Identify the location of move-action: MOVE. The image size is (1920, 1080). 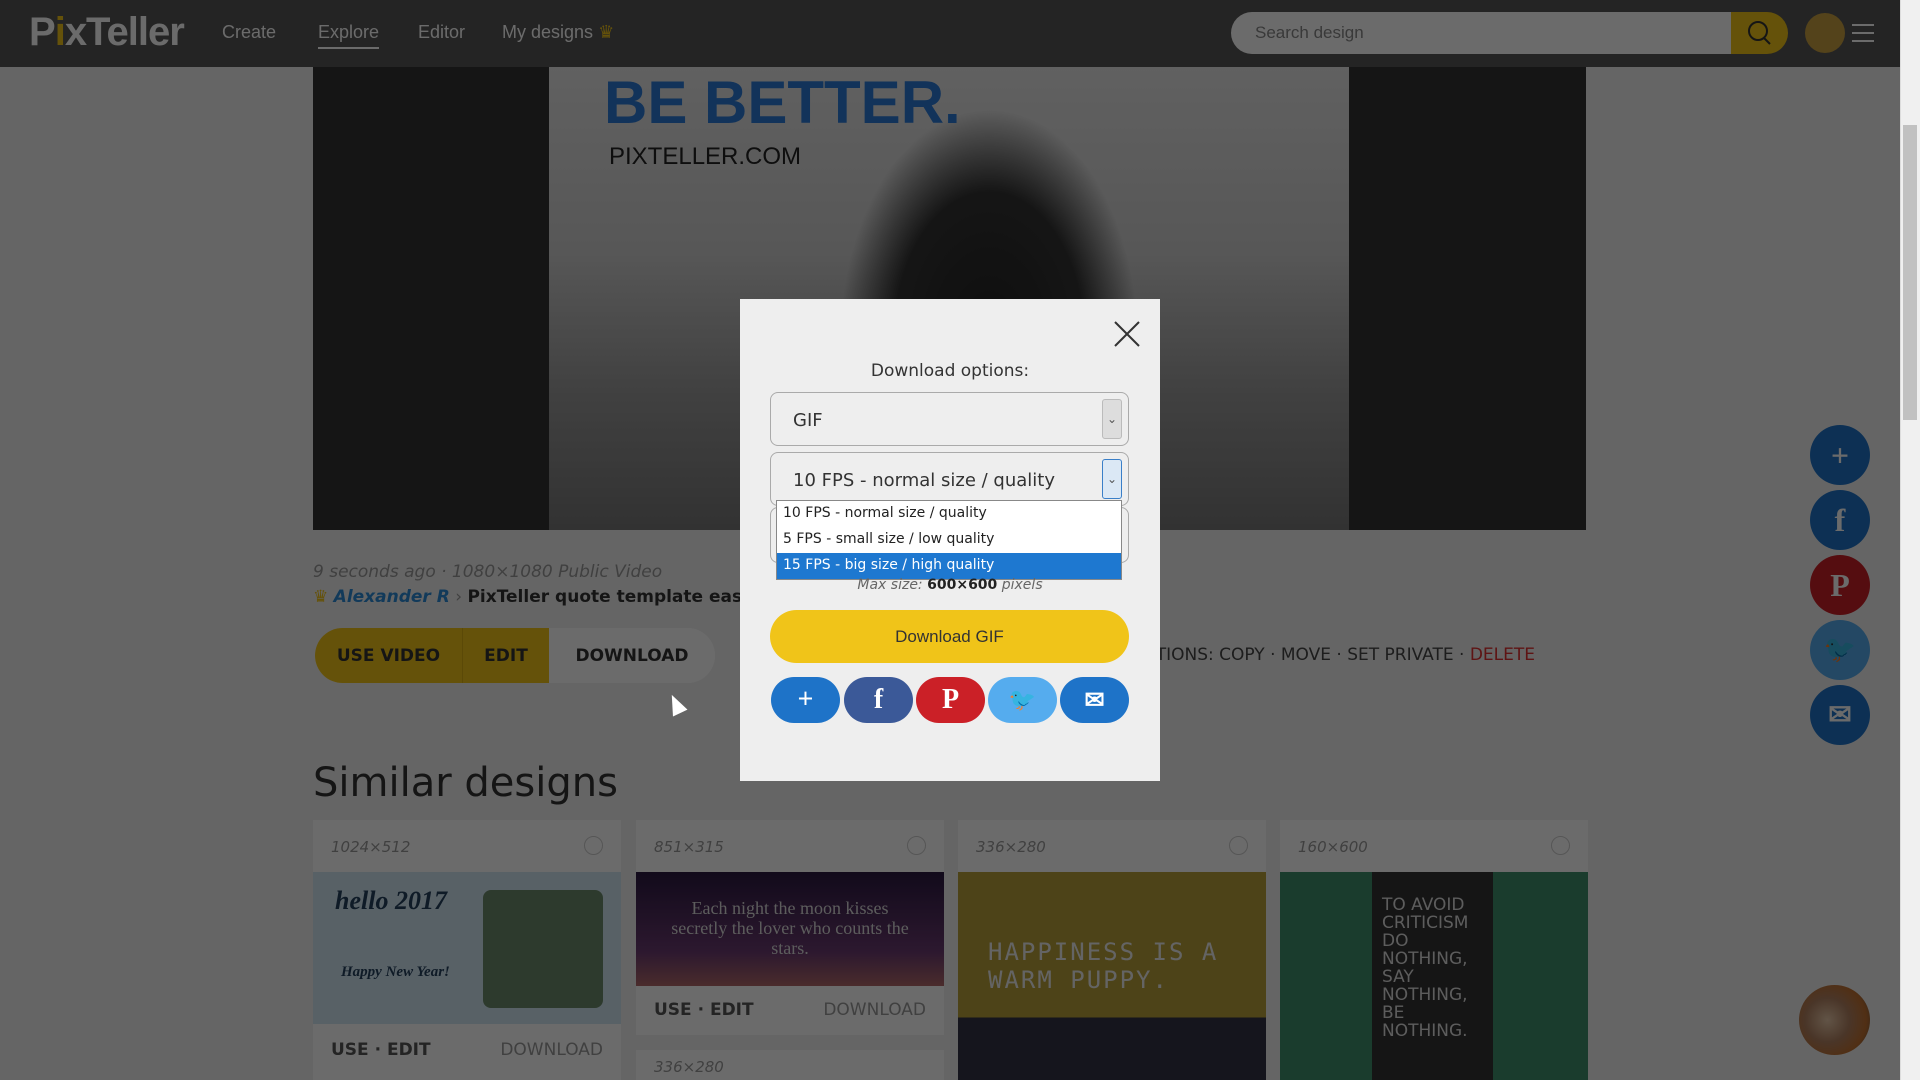
(1306, 655).